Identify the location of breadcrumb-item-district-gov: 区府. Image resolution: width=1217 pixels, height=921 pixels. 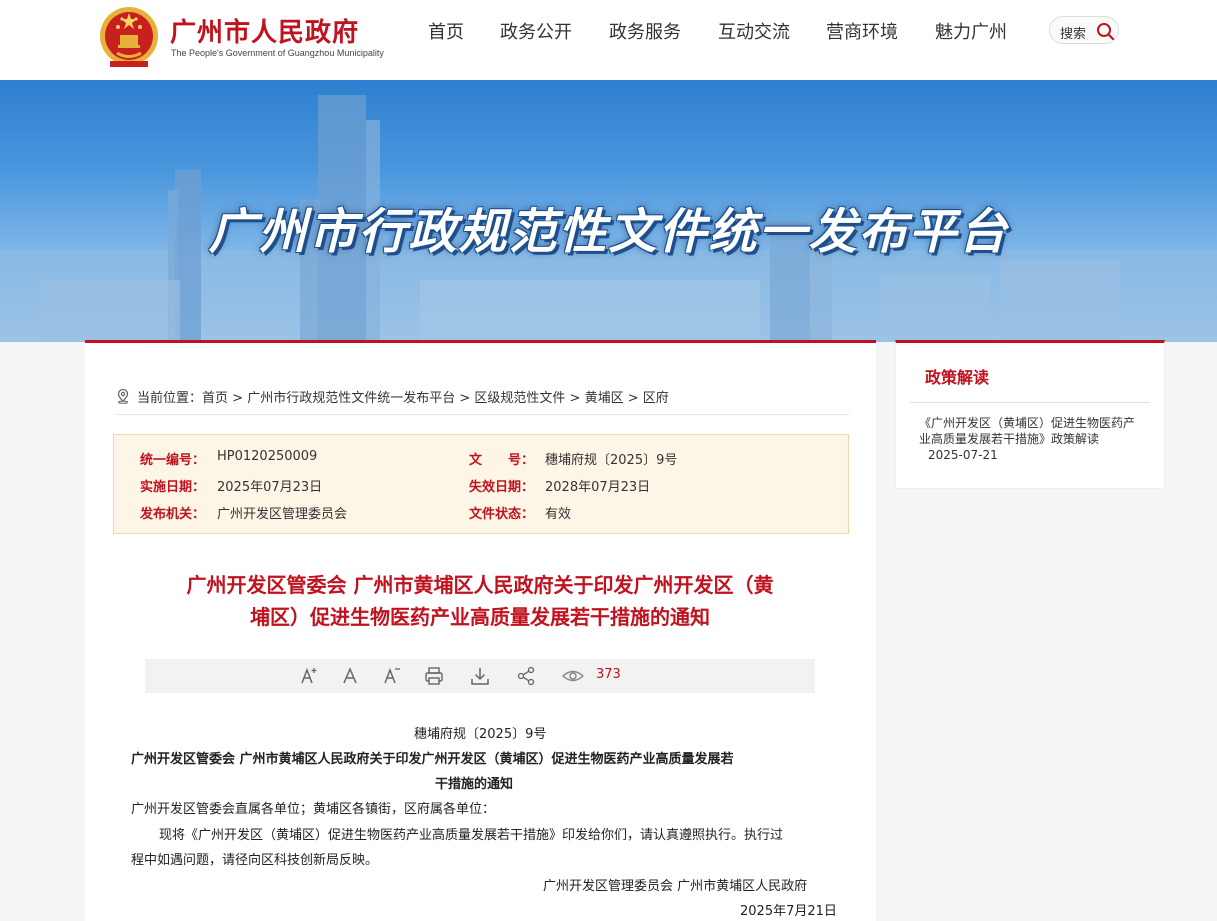
(656, 398).